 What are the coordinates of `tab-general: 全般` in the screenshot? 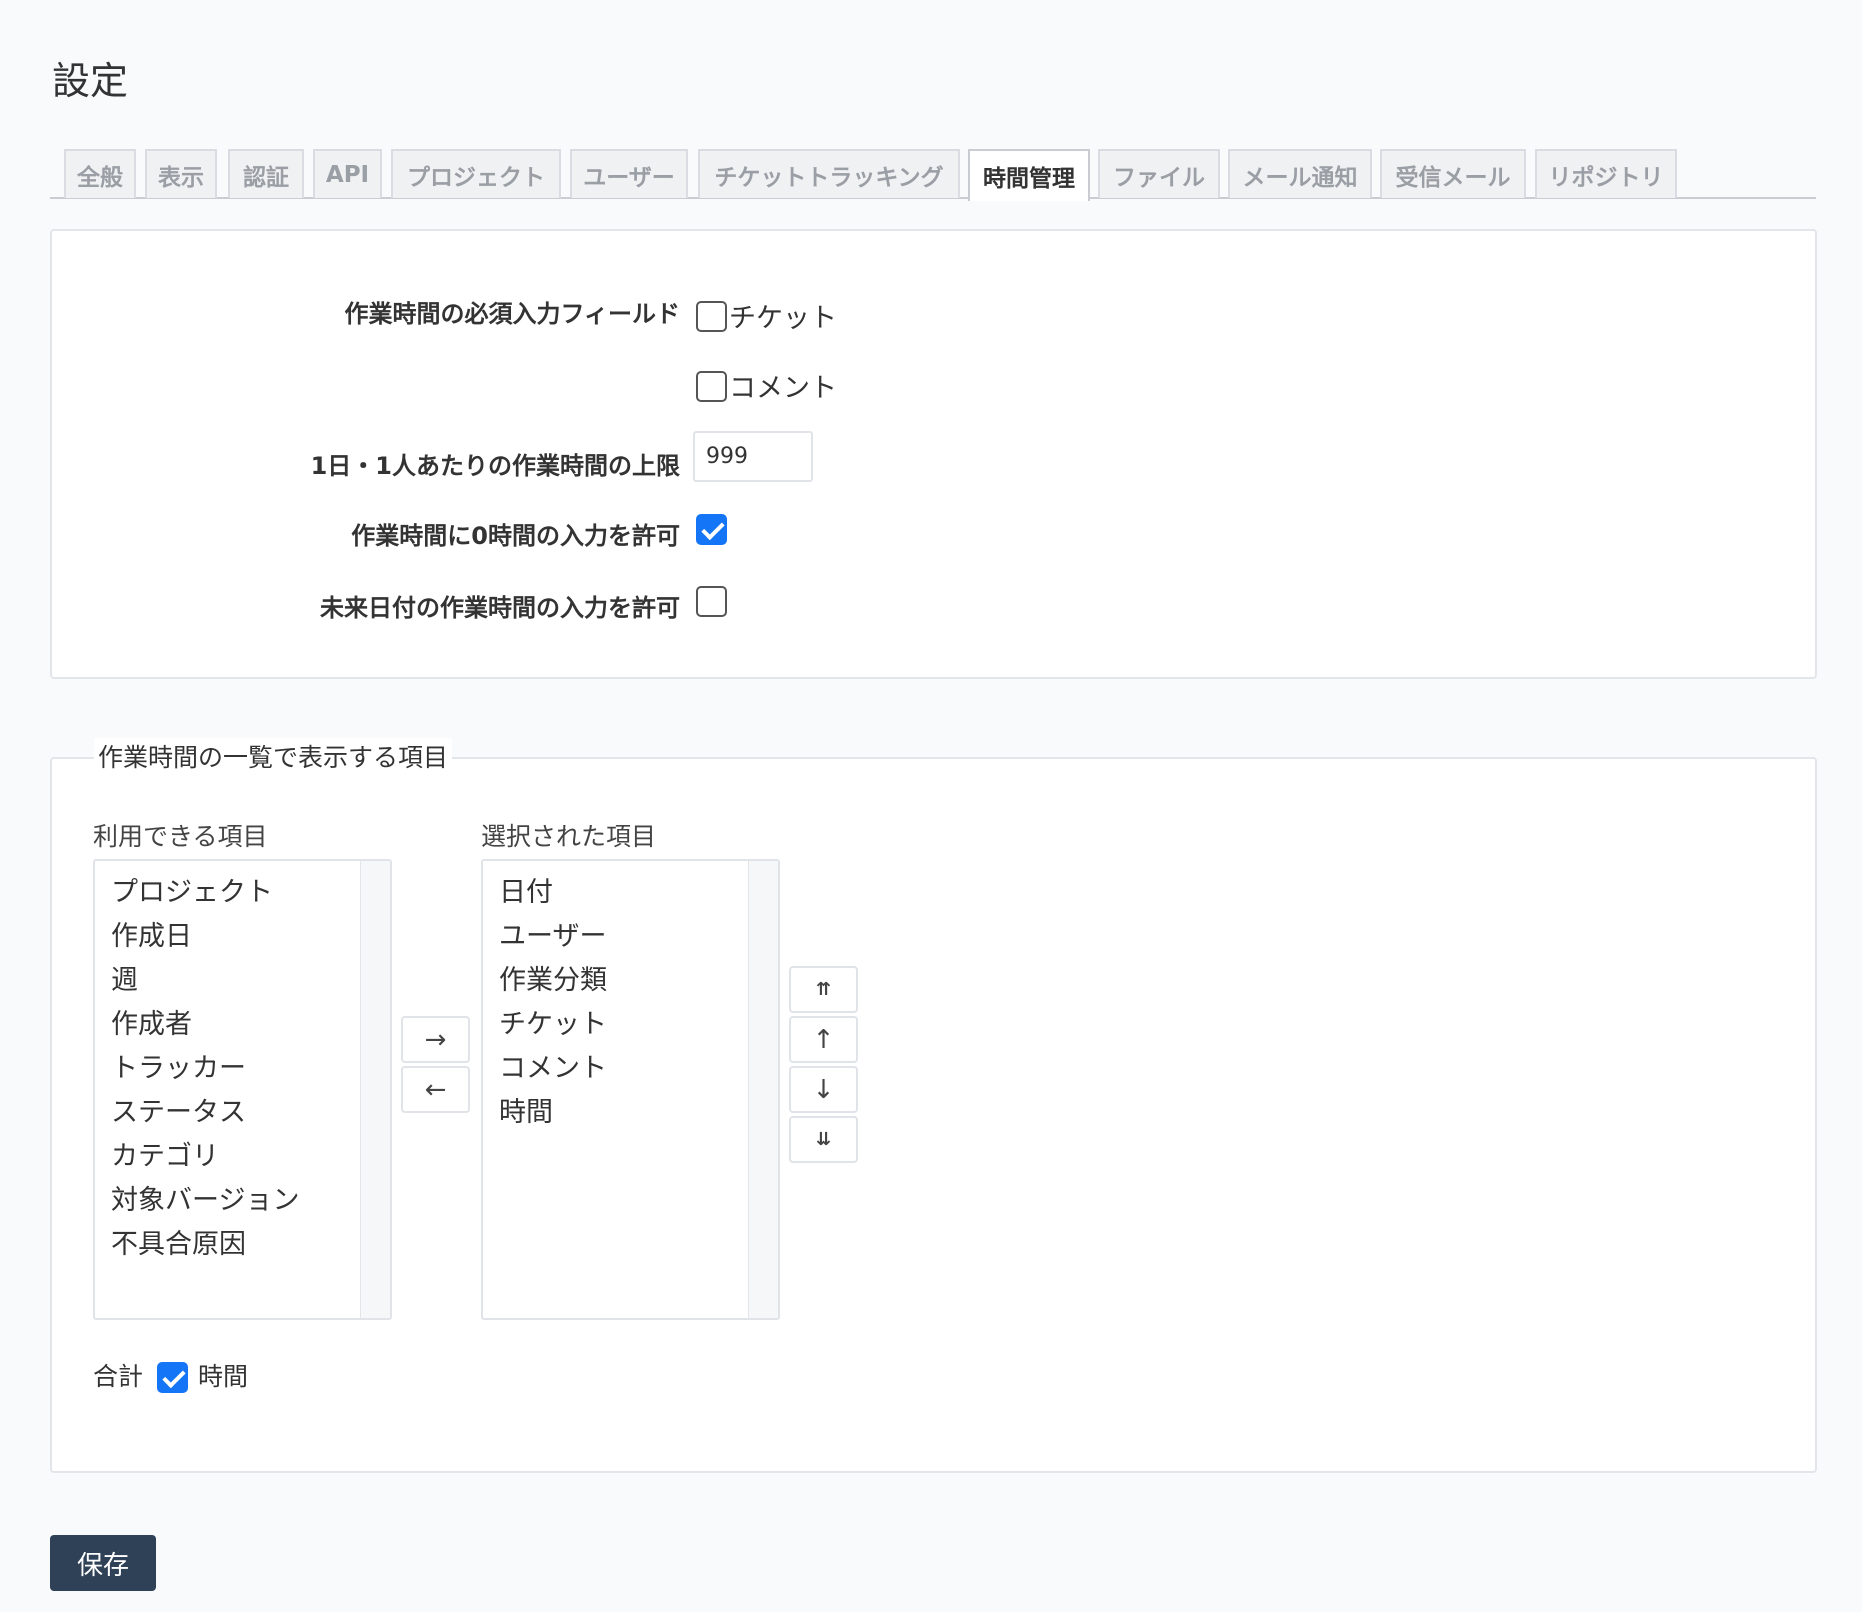 It's located at (100, 173).